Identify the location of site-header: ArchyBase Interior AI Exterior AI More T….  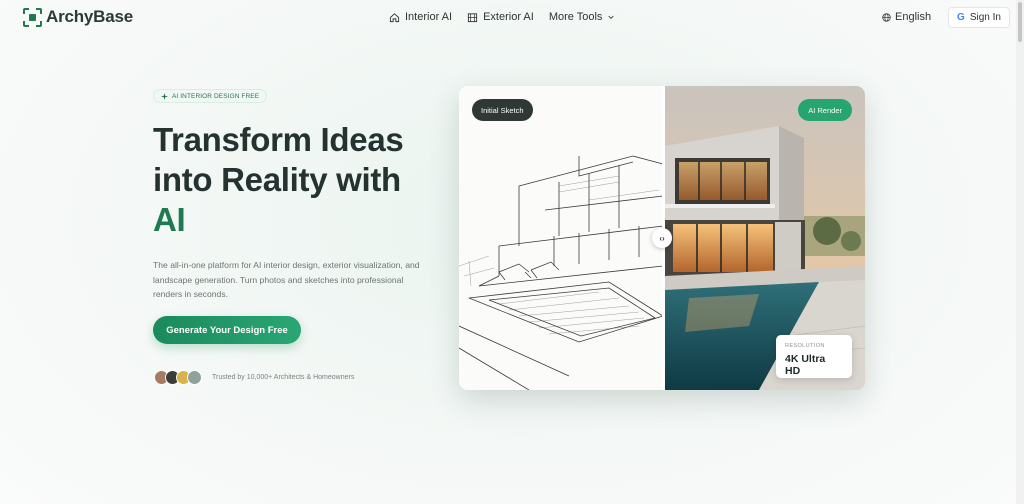
(508, 18).